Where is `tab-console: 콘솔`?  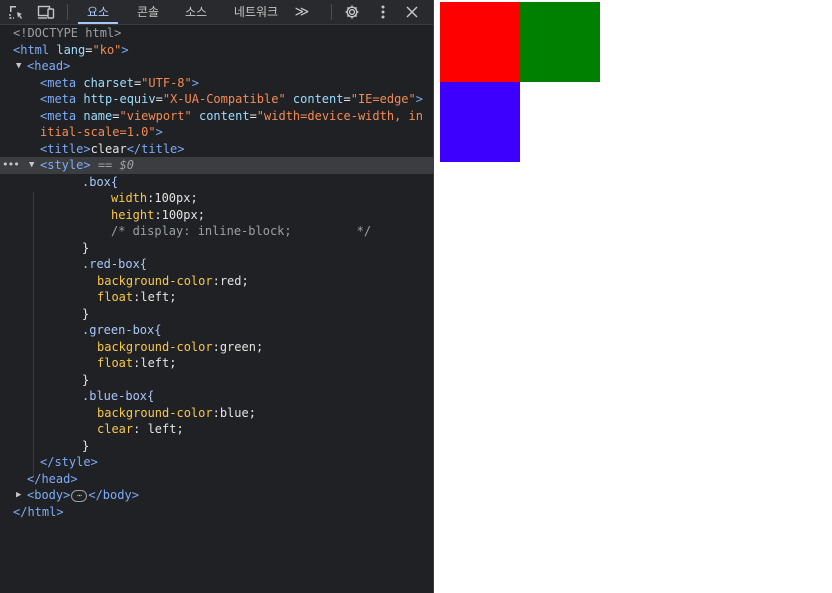 tab-console: 콘솔 is located at coordinates (148, 12).